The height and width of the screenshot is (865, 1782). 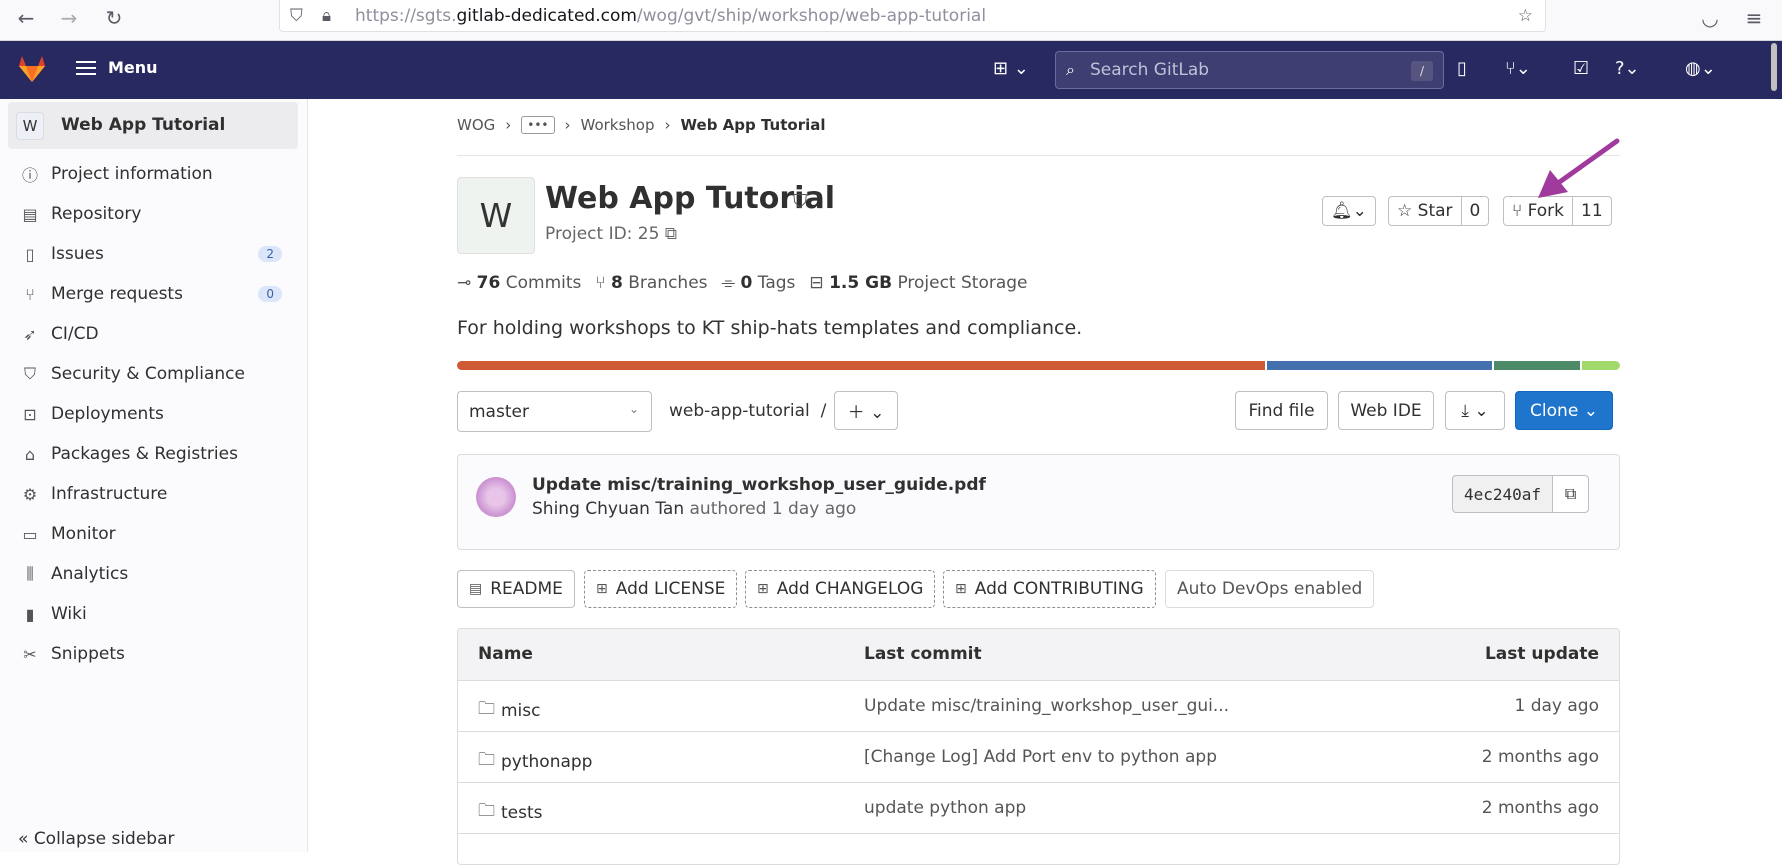 I want to click on add-changelog-button: ⊞ Add CHANGELOG, so click(x=840, y=589).